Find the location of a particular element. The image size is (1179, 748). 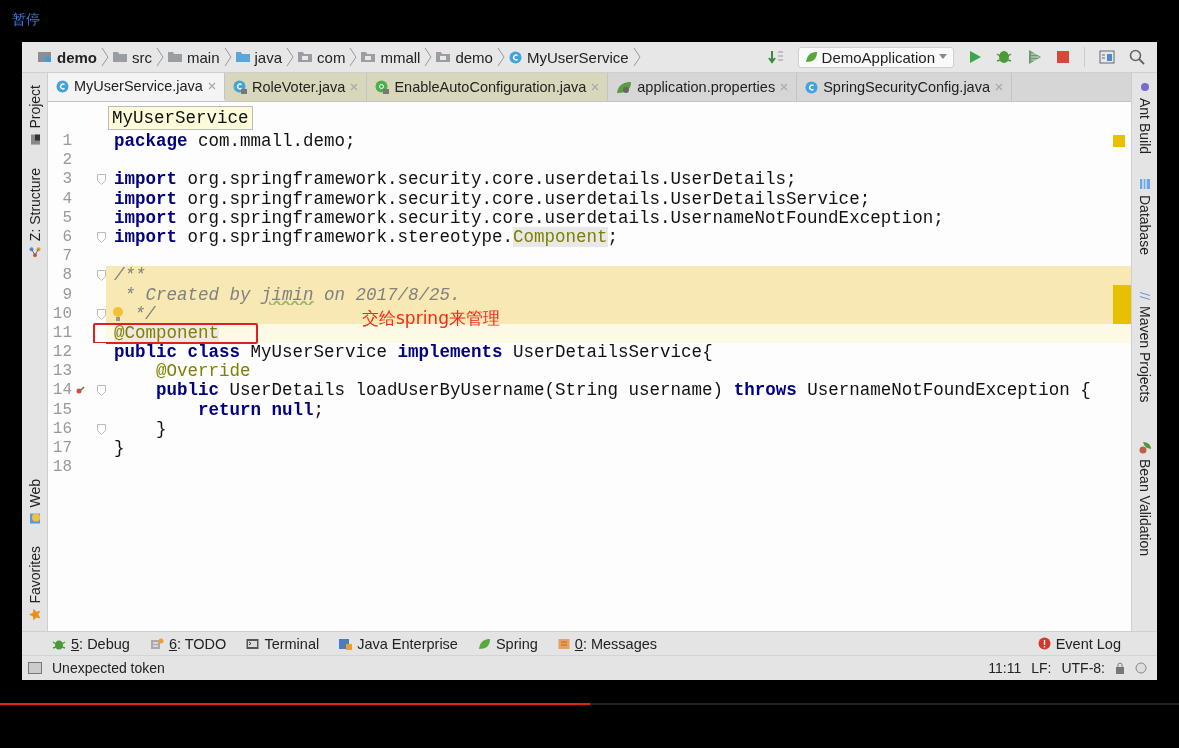

line-number: 8 is located at coordinates (66, 276).